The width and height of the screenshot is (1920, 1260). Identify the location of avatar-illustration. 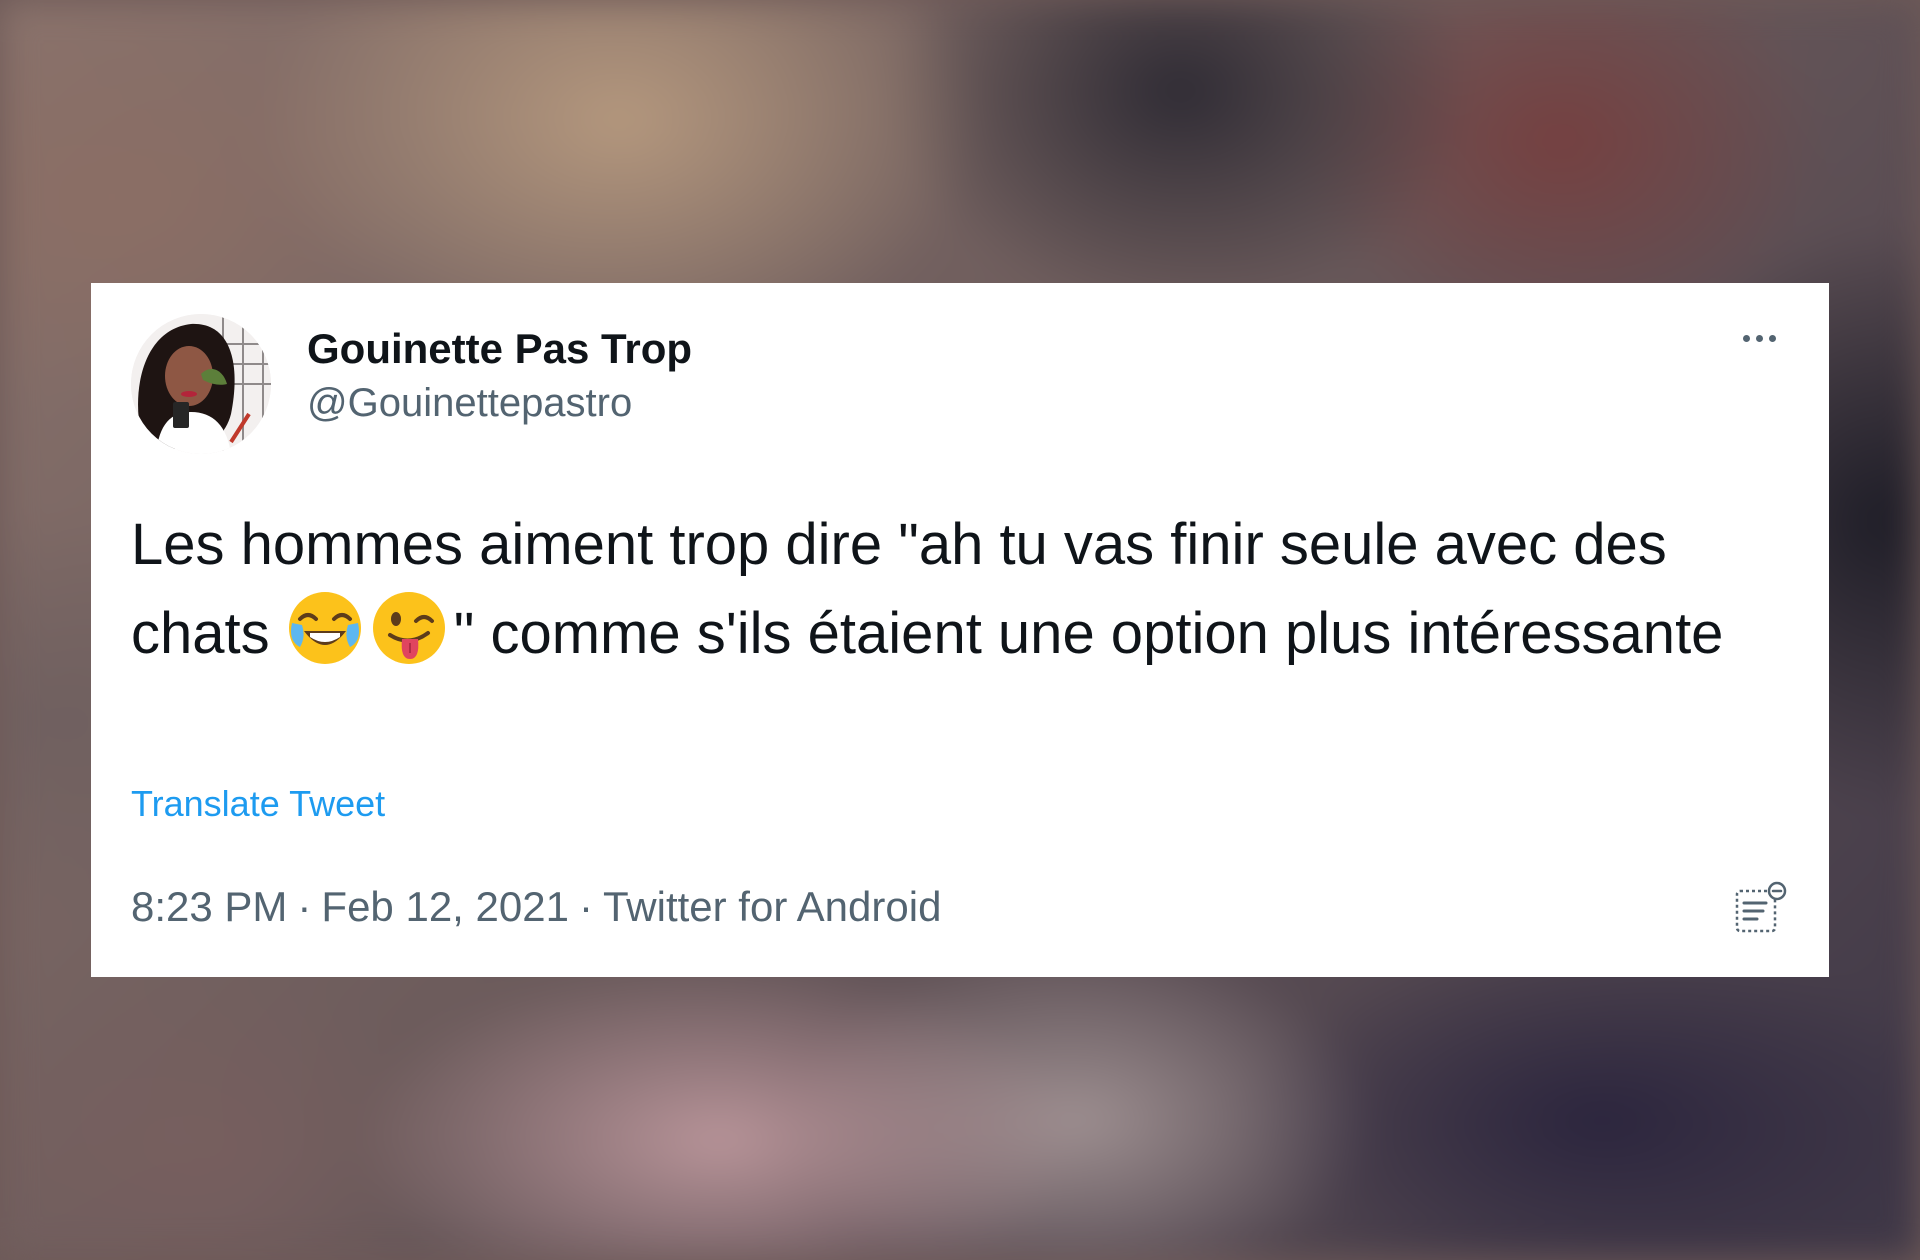
(201, 384).